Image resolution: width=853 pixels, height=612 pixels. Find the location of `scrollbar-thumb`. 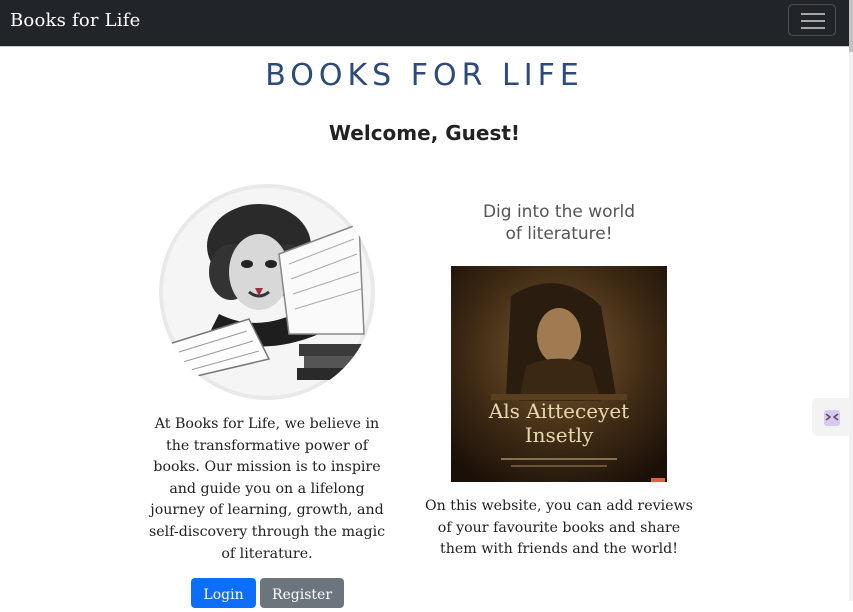

scrollbar-thumb is located at coordinates (851, 26).